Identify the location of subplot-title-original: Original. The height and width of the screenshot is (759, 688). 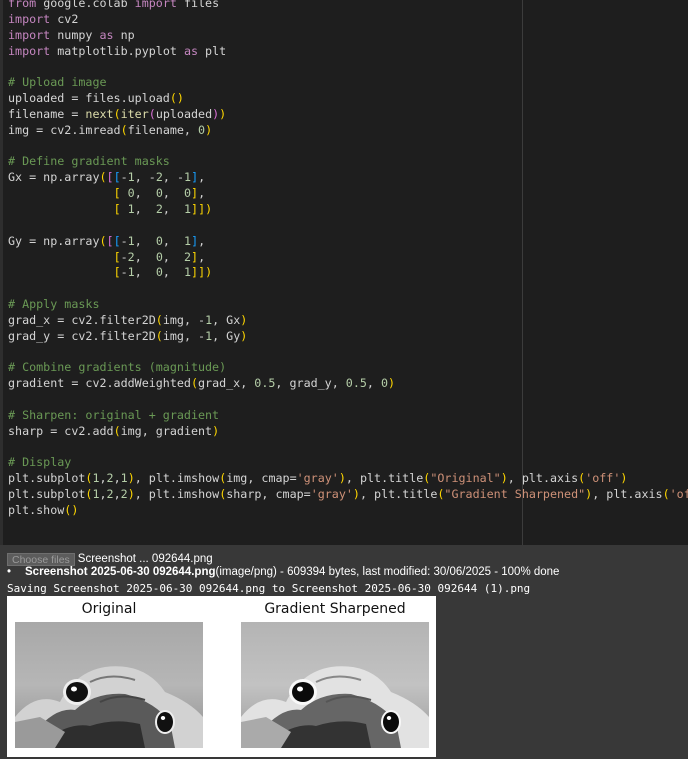
(109, 609).